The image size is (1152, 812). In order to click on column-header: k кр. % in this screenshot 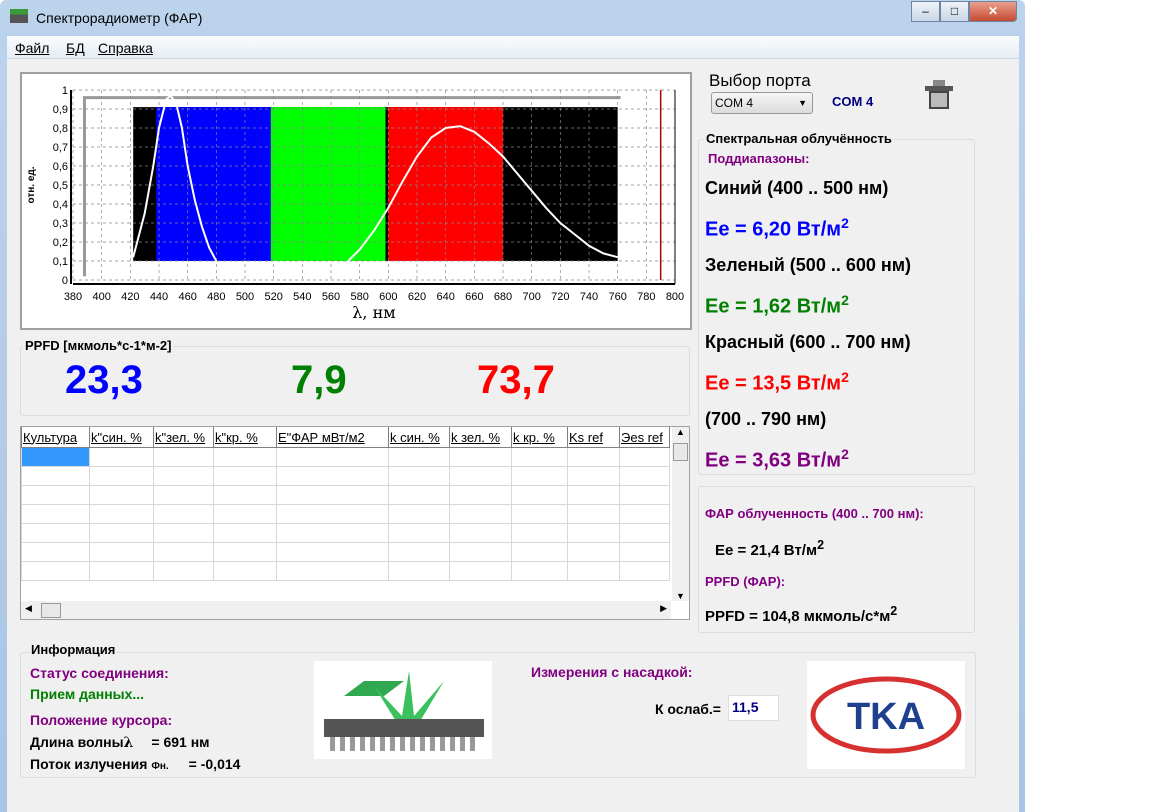, I will do `click(539, 437)`.